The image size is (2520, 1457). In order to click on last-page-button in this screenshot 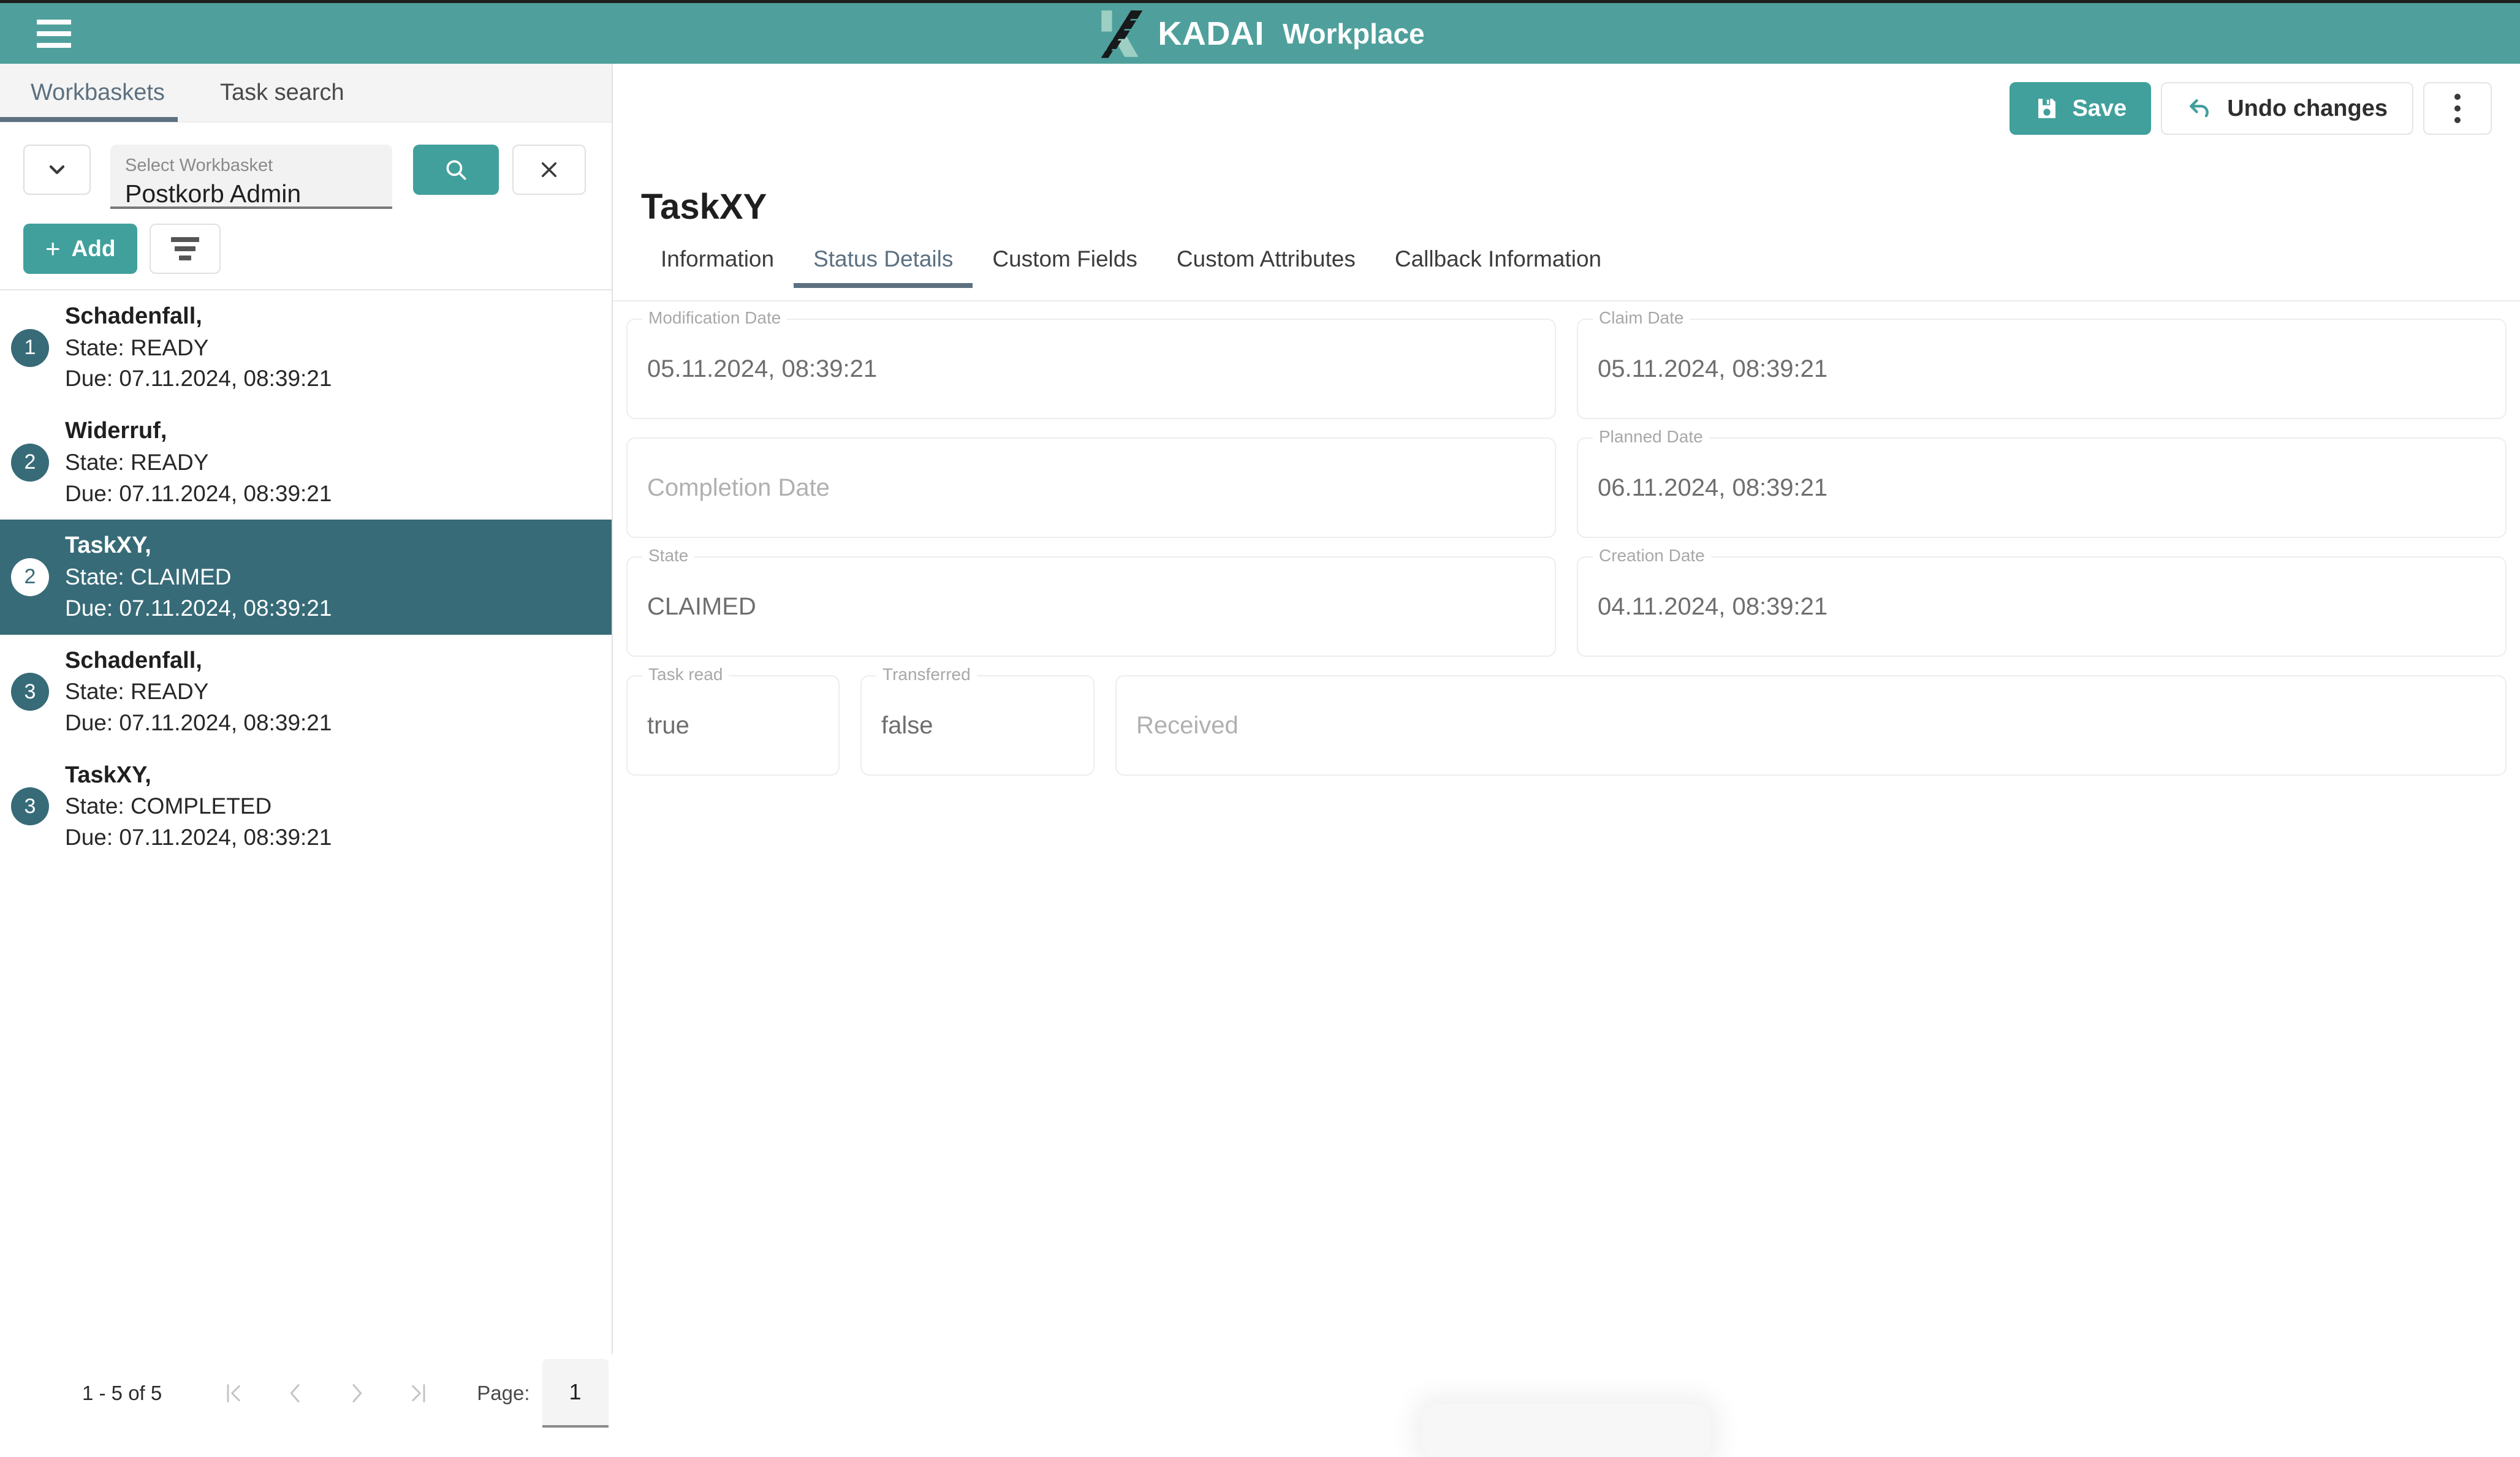, I will do `click(418, 1393)`.